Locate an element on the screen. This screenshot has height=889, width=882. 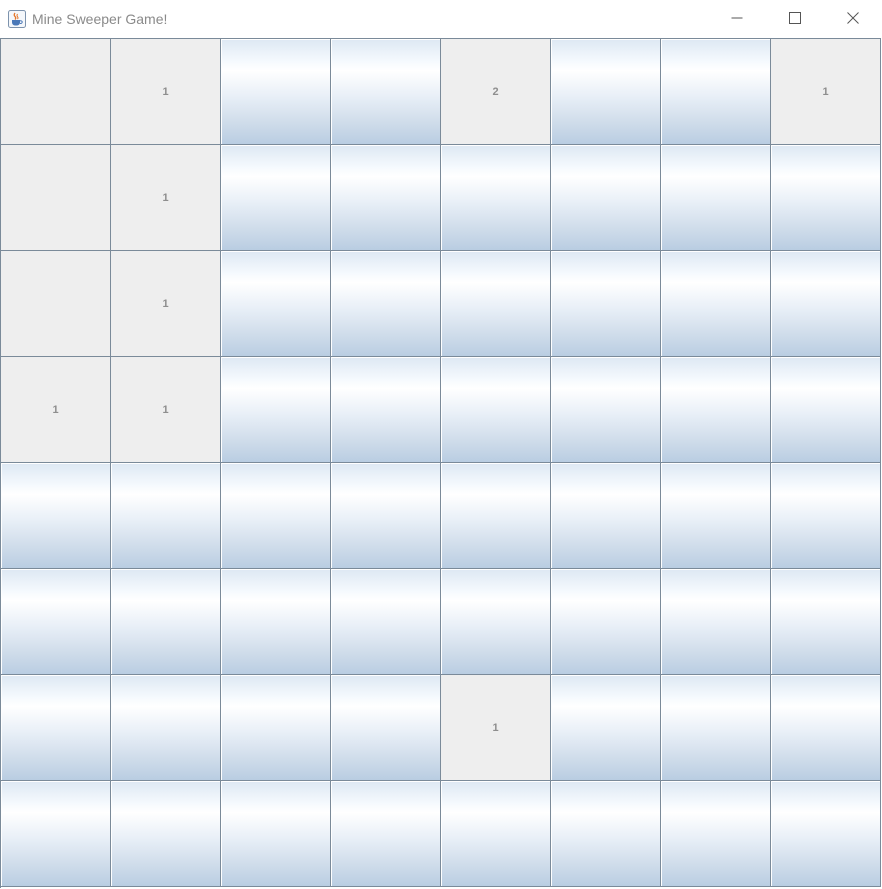
window-title: Mine Sweeper Game! is located at coordinates (100, 19).